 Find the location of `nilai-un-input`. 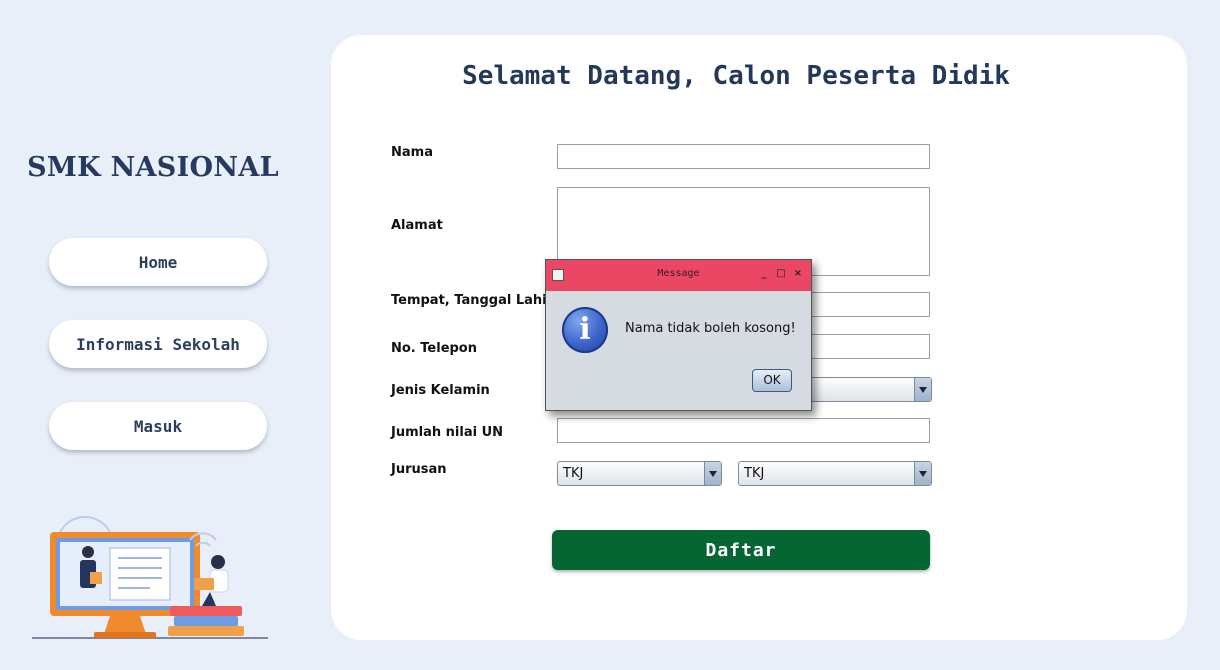

nilai-un-input is located at coordinates (743, 430).